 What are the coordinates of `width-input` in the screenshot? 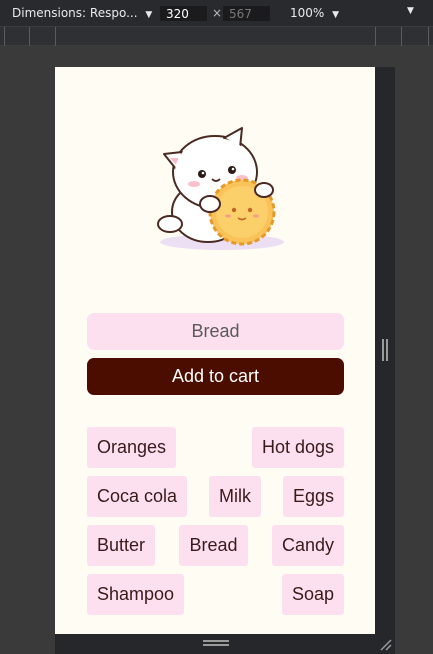 It's located at (183, 13).